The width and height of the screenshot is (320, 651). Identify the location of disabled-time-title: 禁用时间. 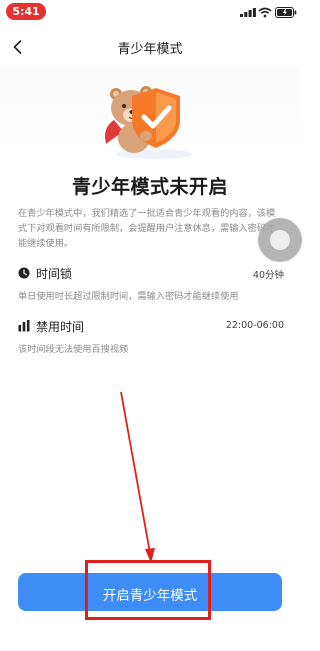
(60, 327).